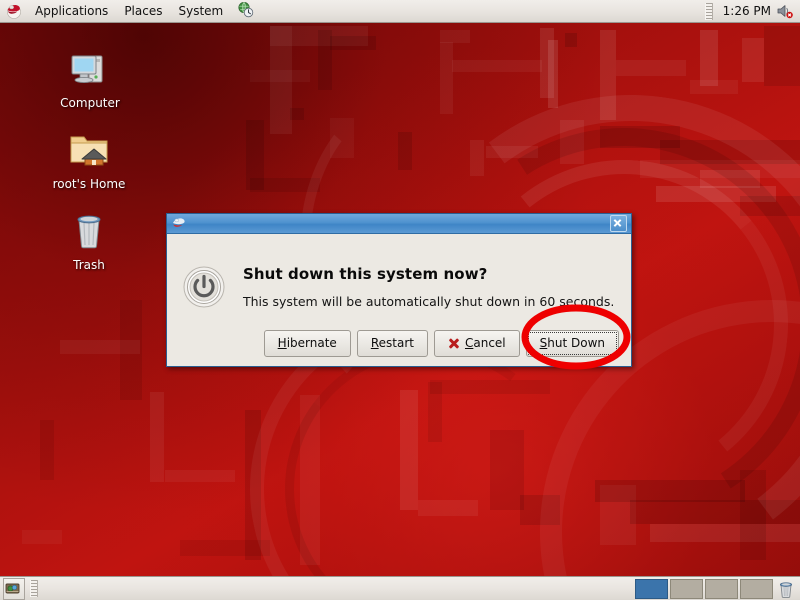 The image size is (800, 600). Describe the element at coordinates (143, 11) in the screenshot. I see `menu-places: Places` at that location.